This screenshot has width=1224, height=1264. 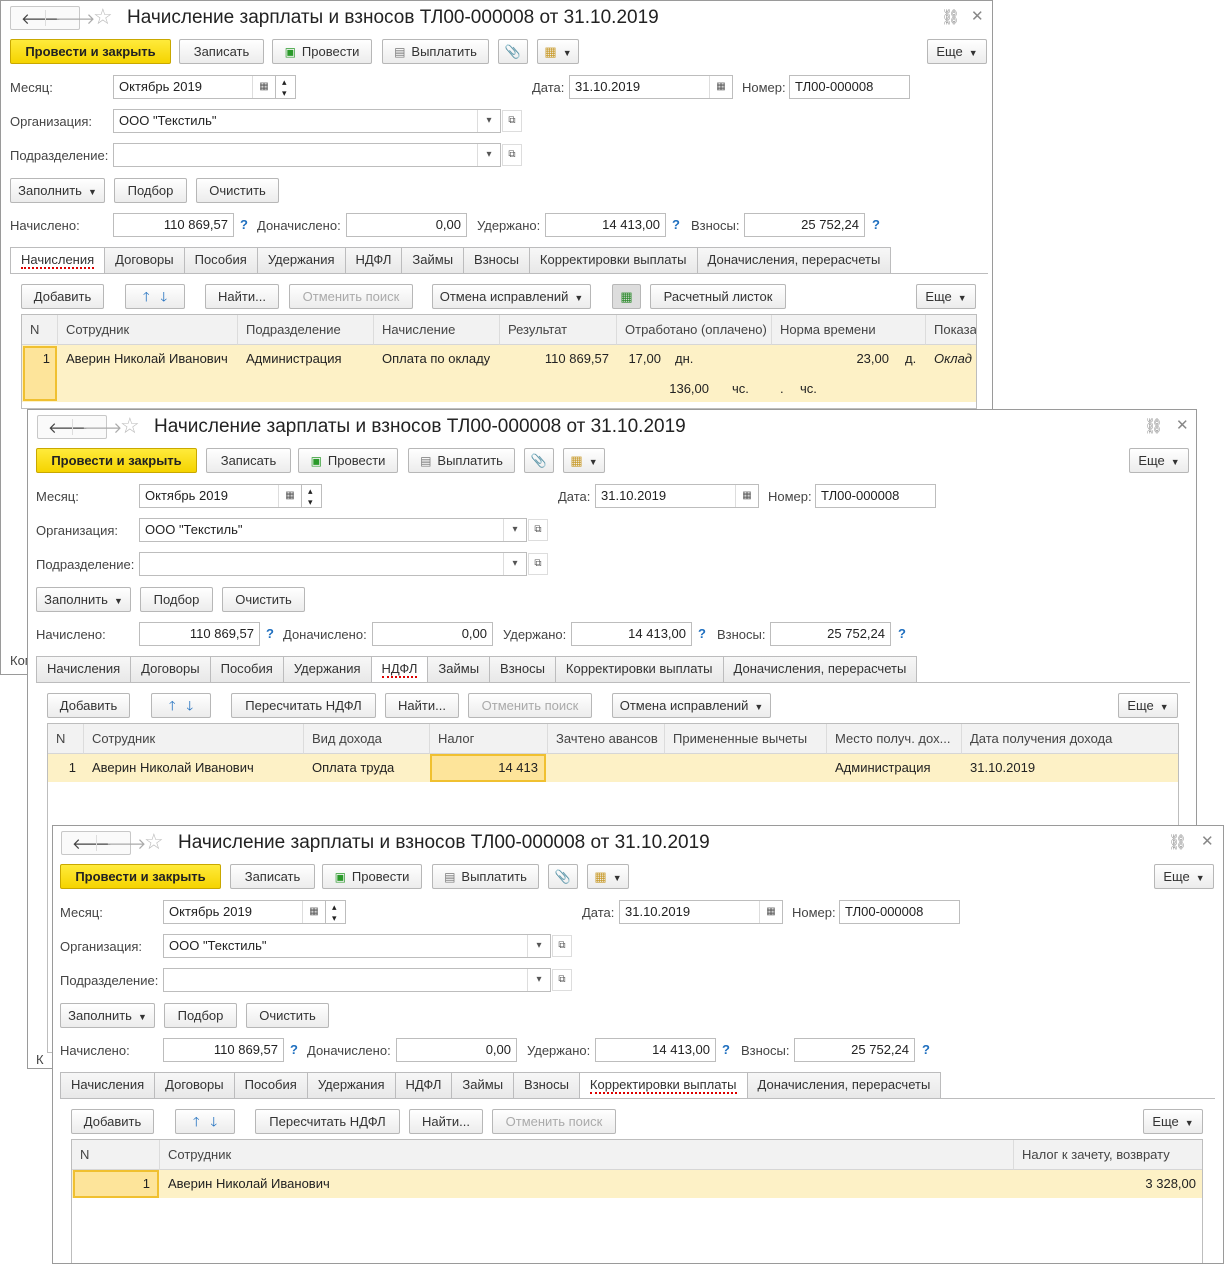 I want to click on cancel-search-button: Отменить поиск, so click(x=351, y=296).